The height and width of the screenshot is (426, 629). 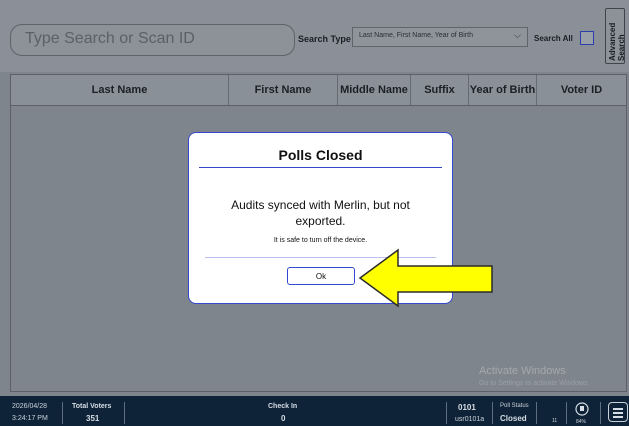 I want to click on ok-button: Ok, so click(x=321, y=276).